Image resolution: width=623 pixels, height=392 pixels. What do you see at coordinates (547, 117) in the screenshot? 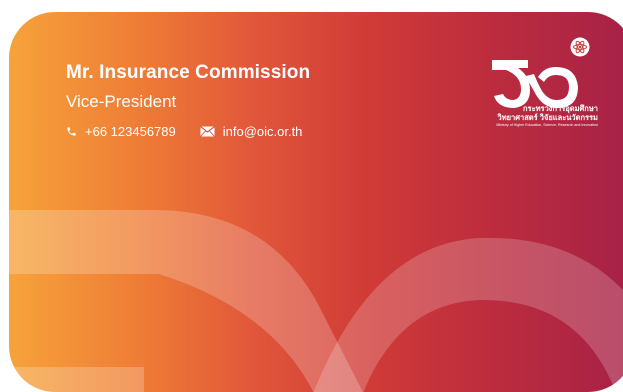
I see `logo-caption-line2: วิทยาศาสตร์ วิจัยและนวัตกรรม` at bounding box center [547, 117].